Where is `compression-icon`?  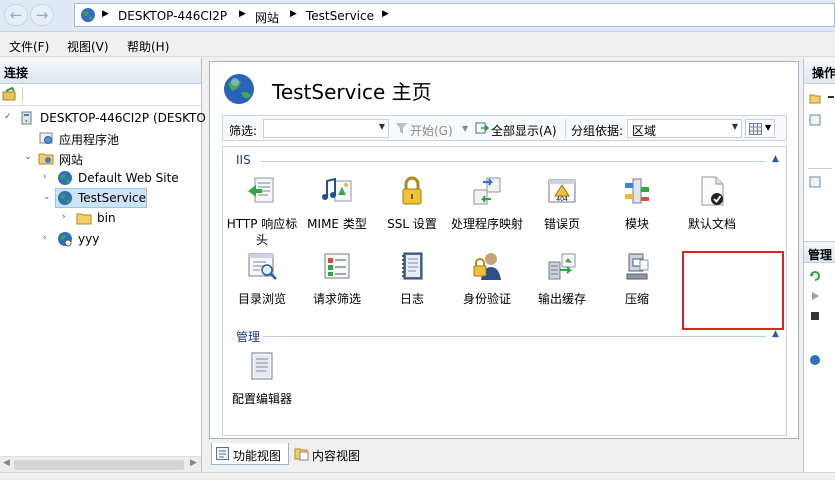
compression-icon is located at coordinates (637, 266).